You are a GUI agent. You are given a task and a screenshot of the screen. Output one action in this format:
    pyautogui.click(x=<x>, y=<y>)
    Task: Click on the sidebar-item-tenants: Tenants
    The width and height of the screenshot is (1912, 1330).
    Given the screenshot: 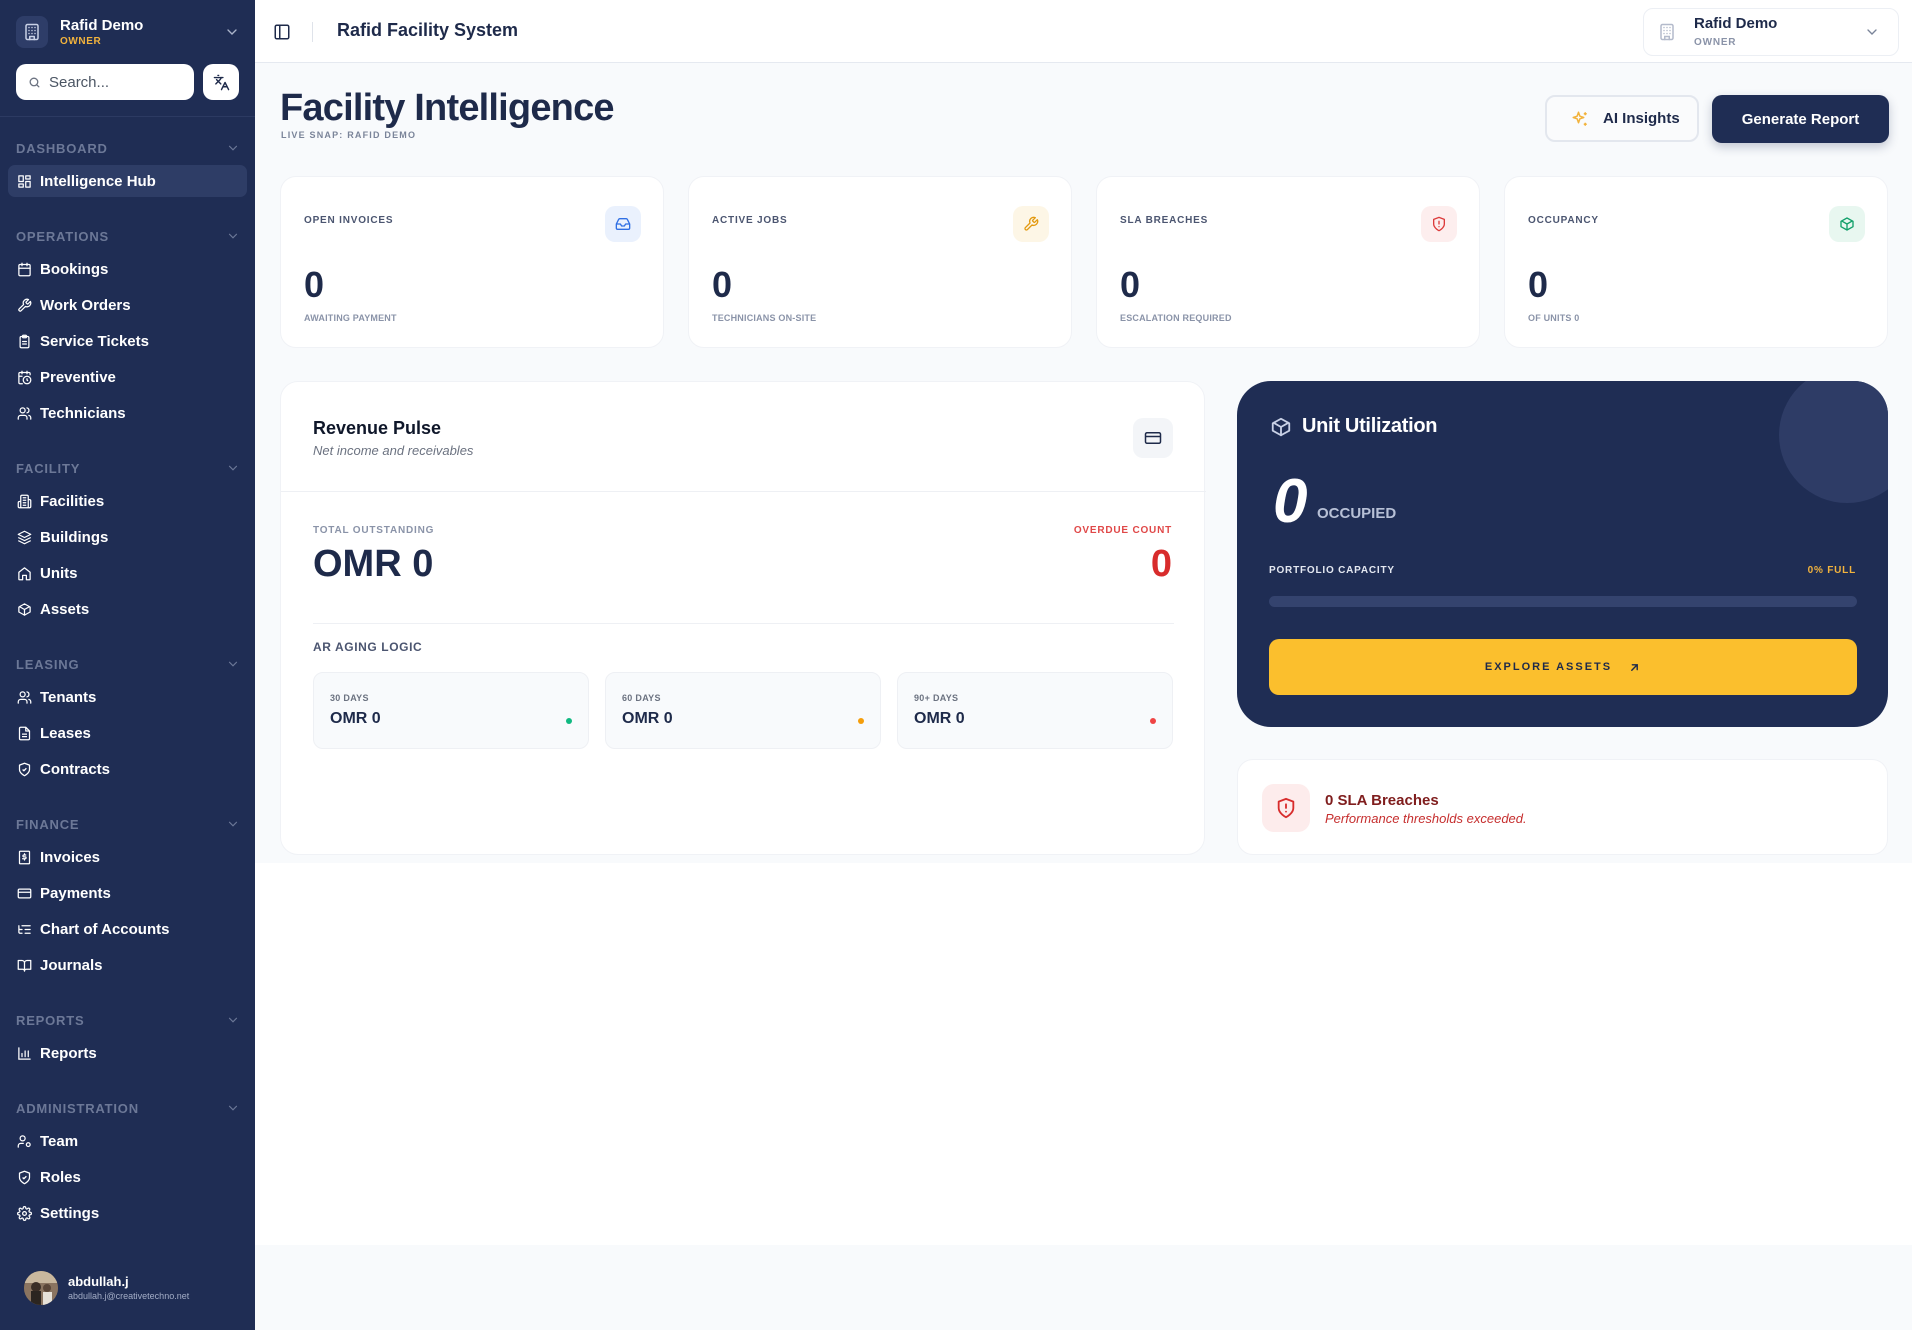 What is the action you would take?
    pyautogui.click(x=127, y=697)
    